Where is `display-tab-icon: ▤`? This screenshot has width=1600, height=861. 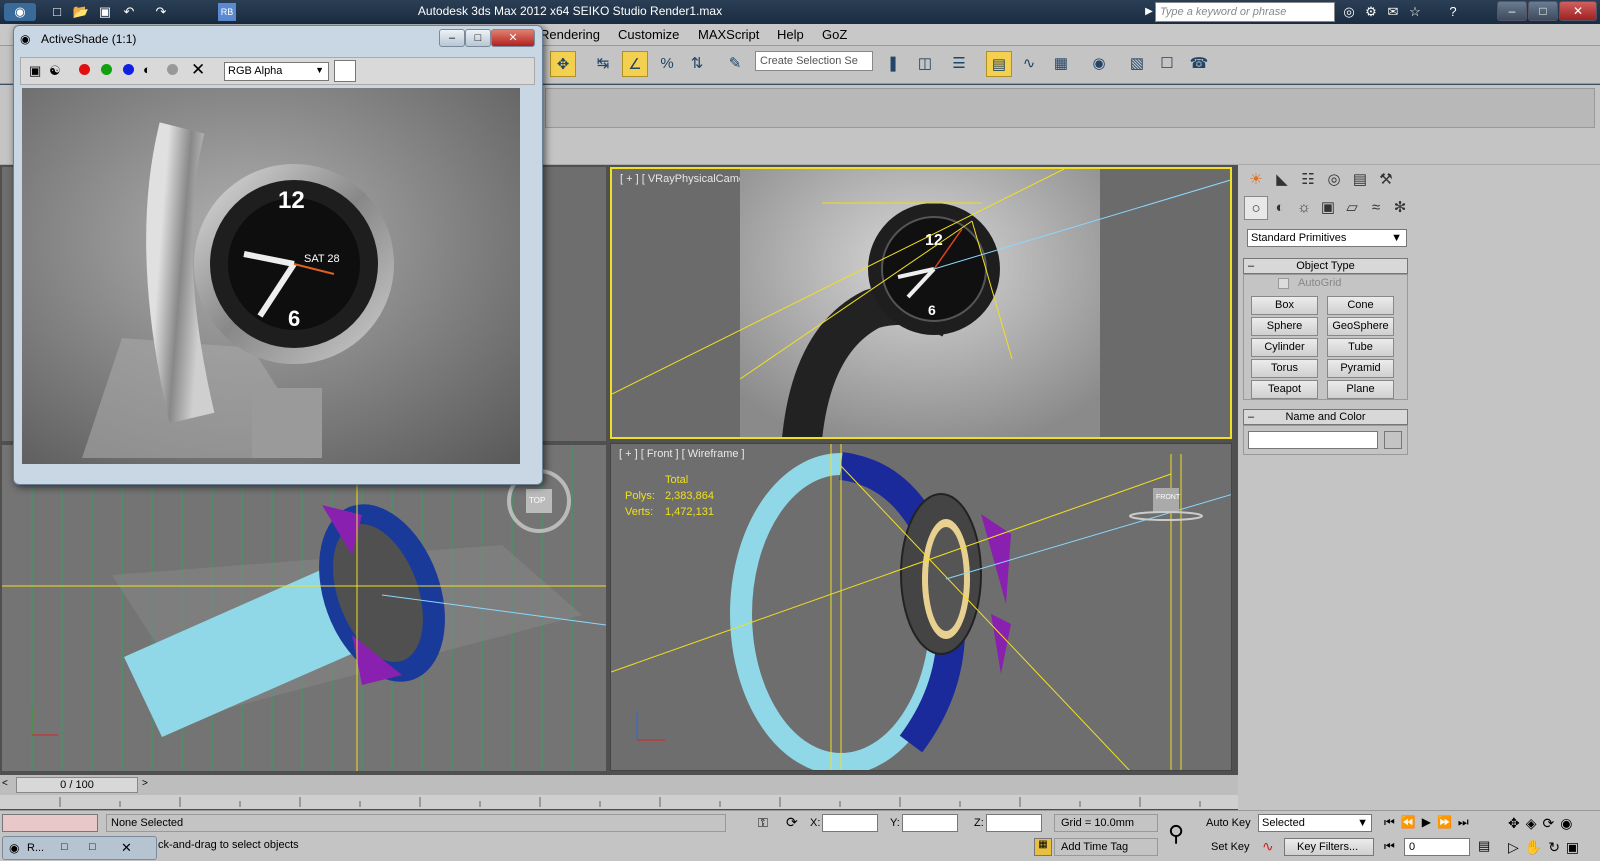 display-tab-icon: ▤ is located at coordinates (1360, 180).